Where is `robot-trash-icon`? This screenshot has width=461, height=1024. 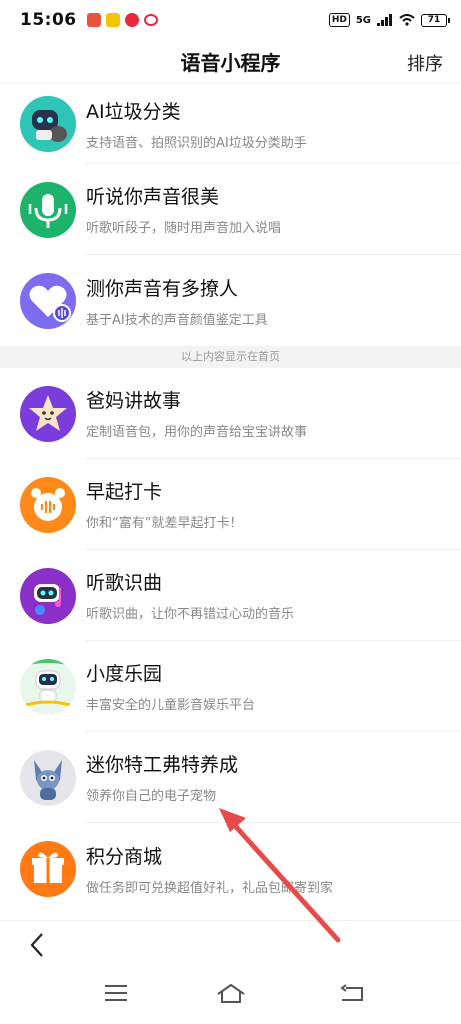 robot-trash-icon is located at coordinates (48, 124).